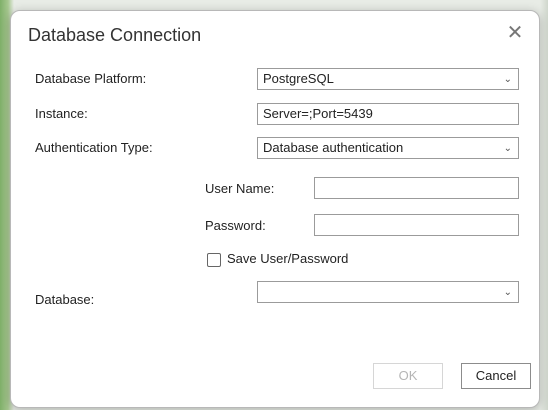  Describe the element at coordinates (416, 225) in the screenshot. I see `password-input` at that location.